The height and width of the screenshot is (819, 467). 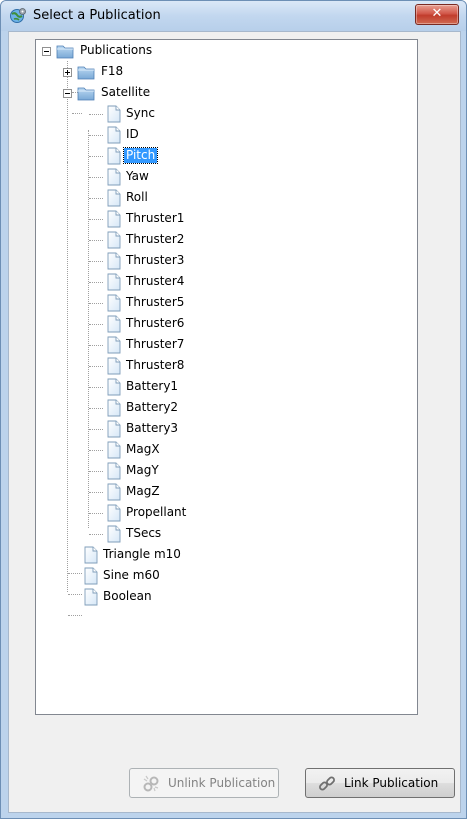 I want to click on tree-node: Thruster7, so click(x=221, y=345).